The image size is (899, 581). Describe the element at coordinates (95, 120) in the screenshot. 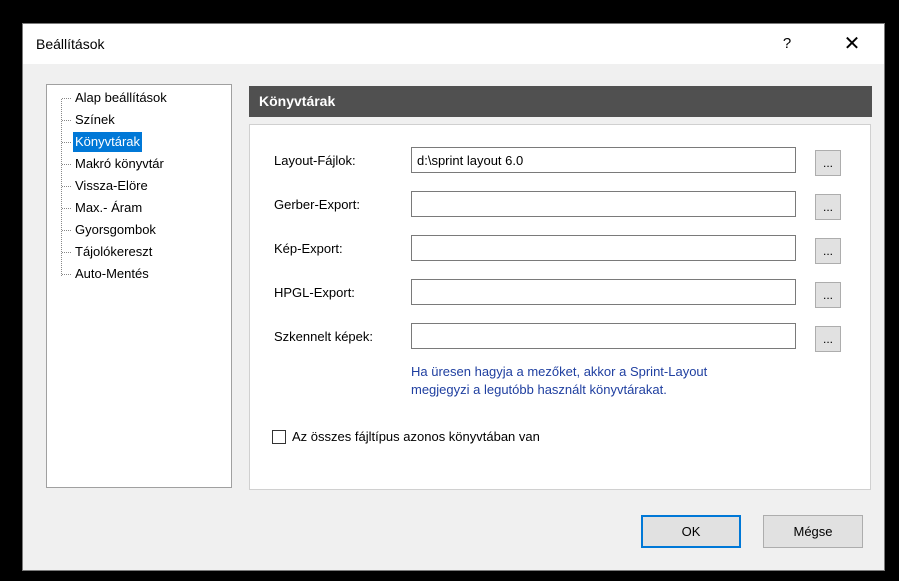

I see `tree-item-szinek: Színek` at that location.